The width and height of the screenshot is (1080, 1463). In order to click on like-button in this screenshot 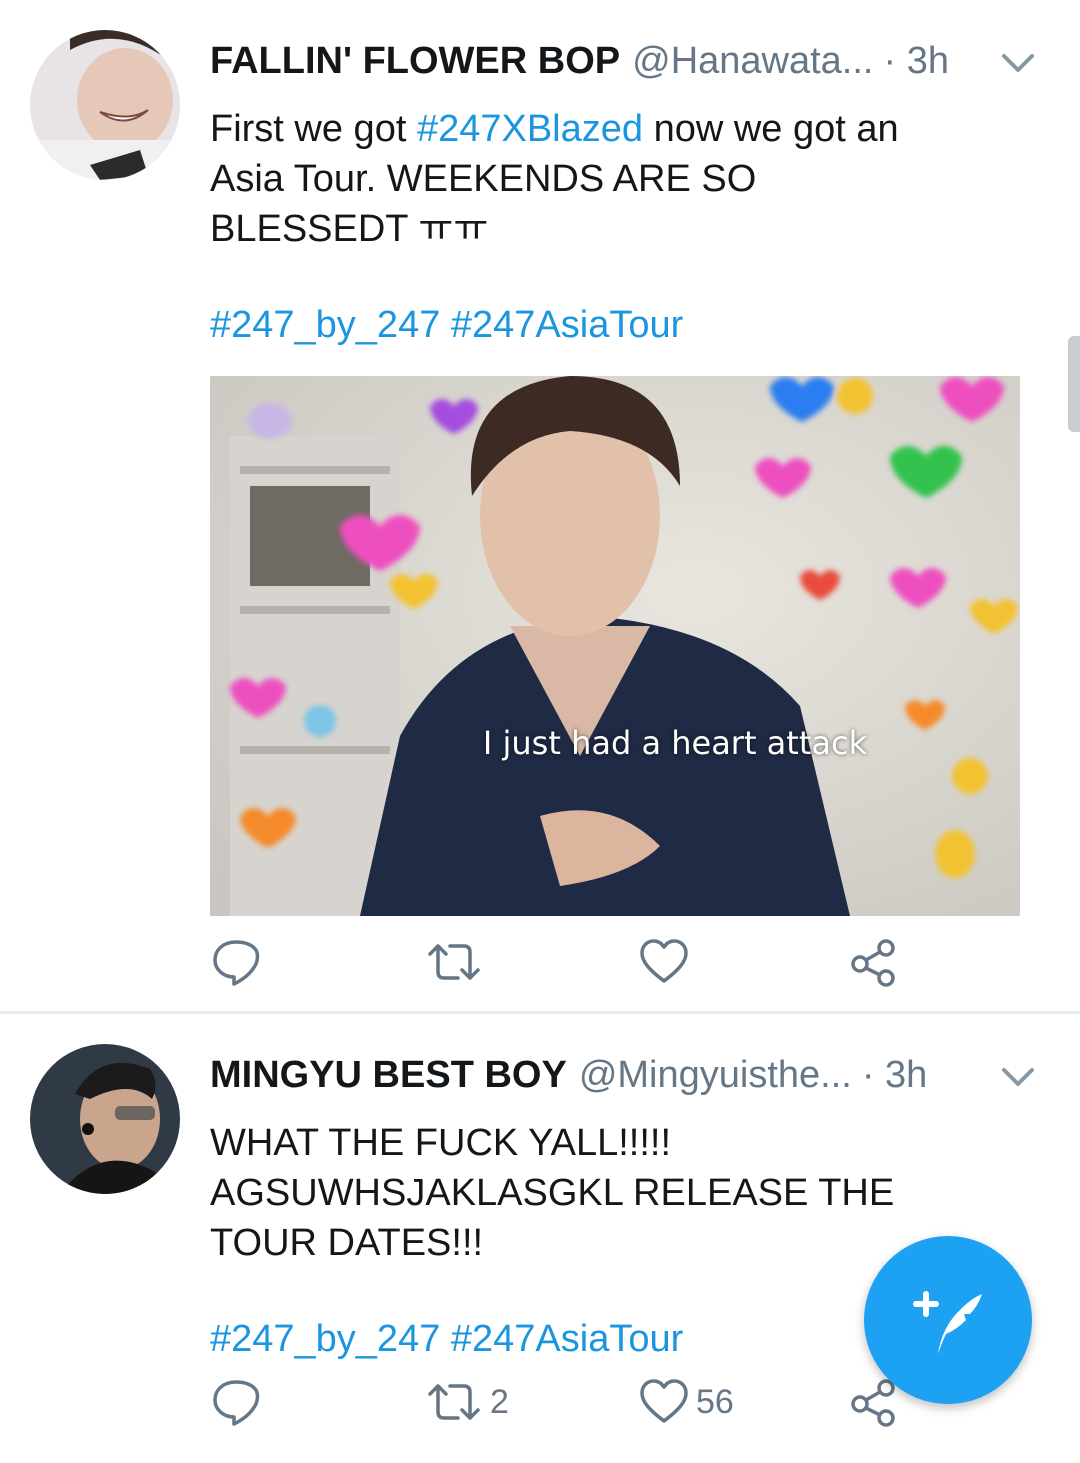, I will do `click(667, 962)`.